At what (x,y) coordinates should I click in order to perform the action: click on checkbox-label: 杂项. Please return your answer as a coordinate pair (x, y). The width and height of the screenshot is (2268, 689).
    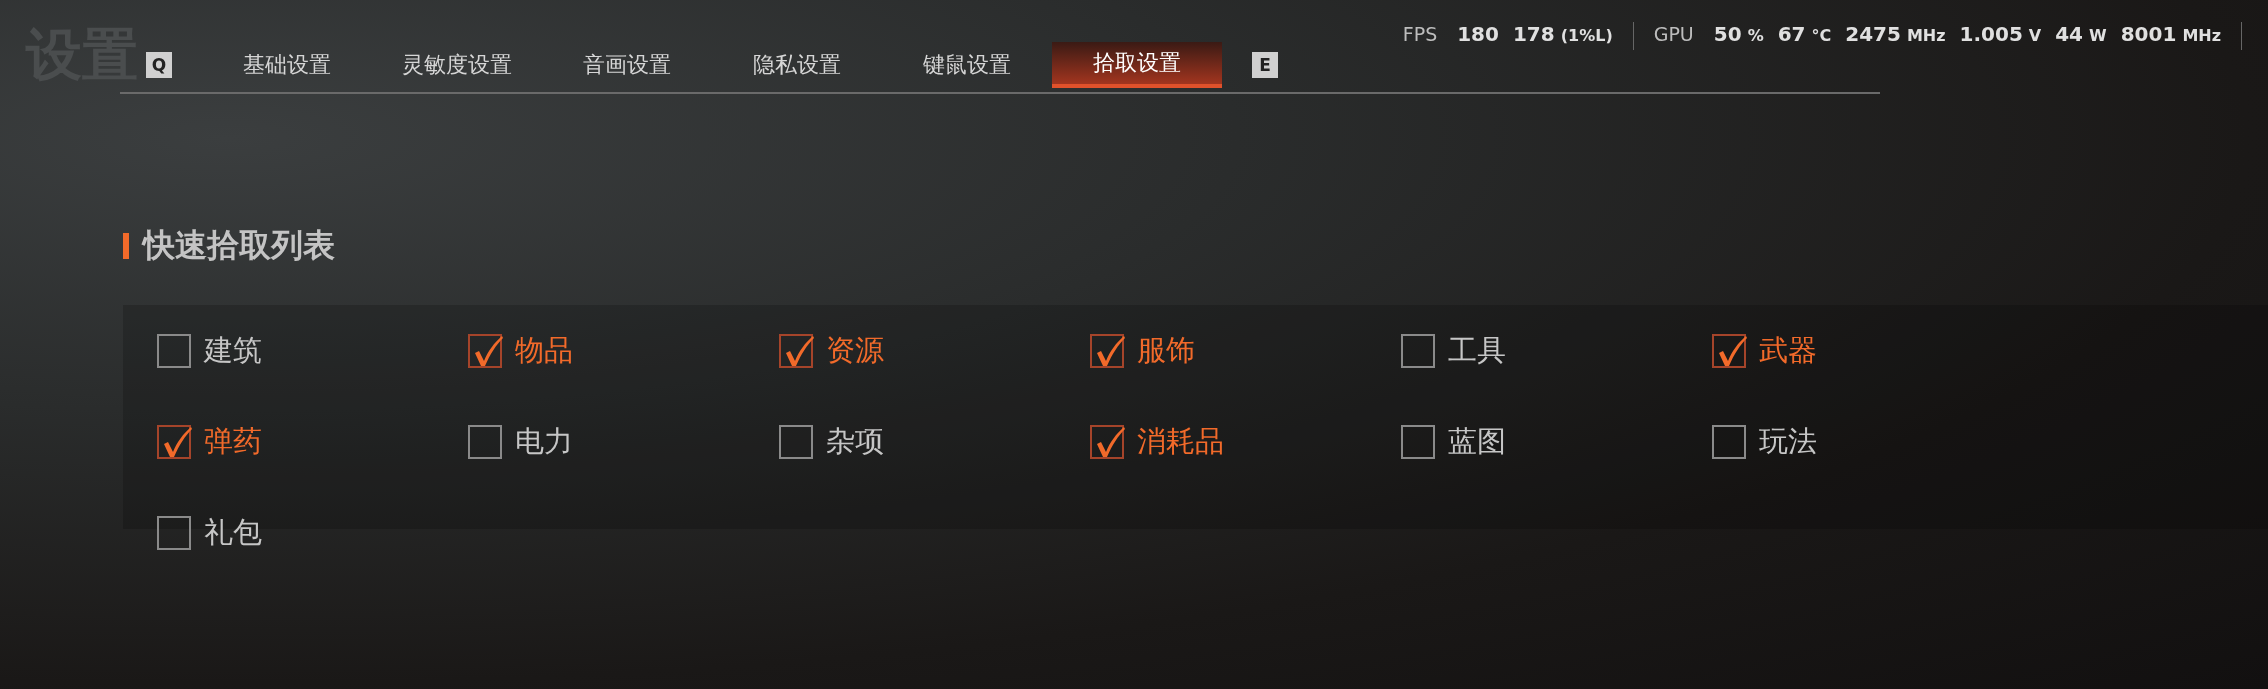
    Looking at the image, I should click on (855, 441).